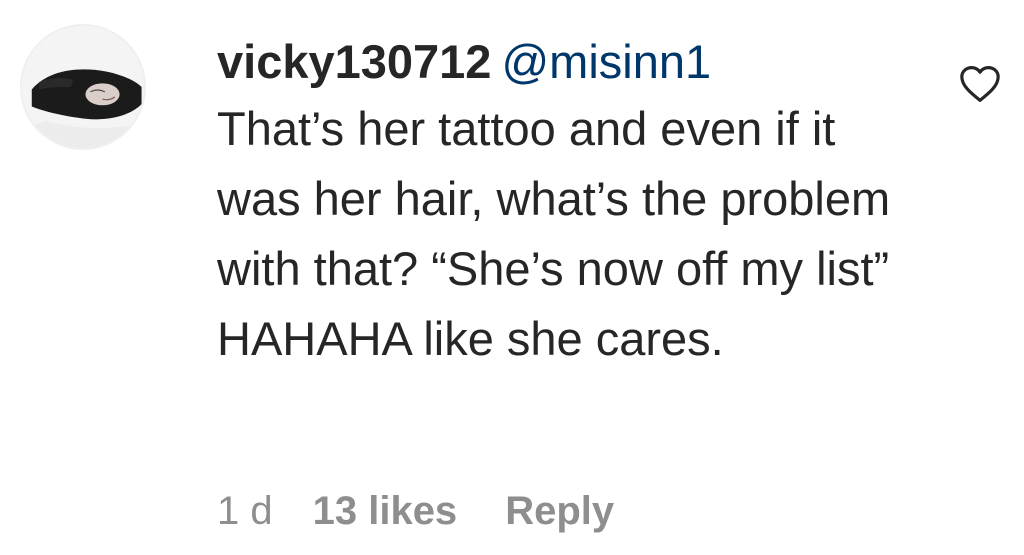 The width and height of the screenshot is (1024, 555). Describe the element at coordinates (559, 511) in the screenshot. I see `reply-button: Reply` at that location.